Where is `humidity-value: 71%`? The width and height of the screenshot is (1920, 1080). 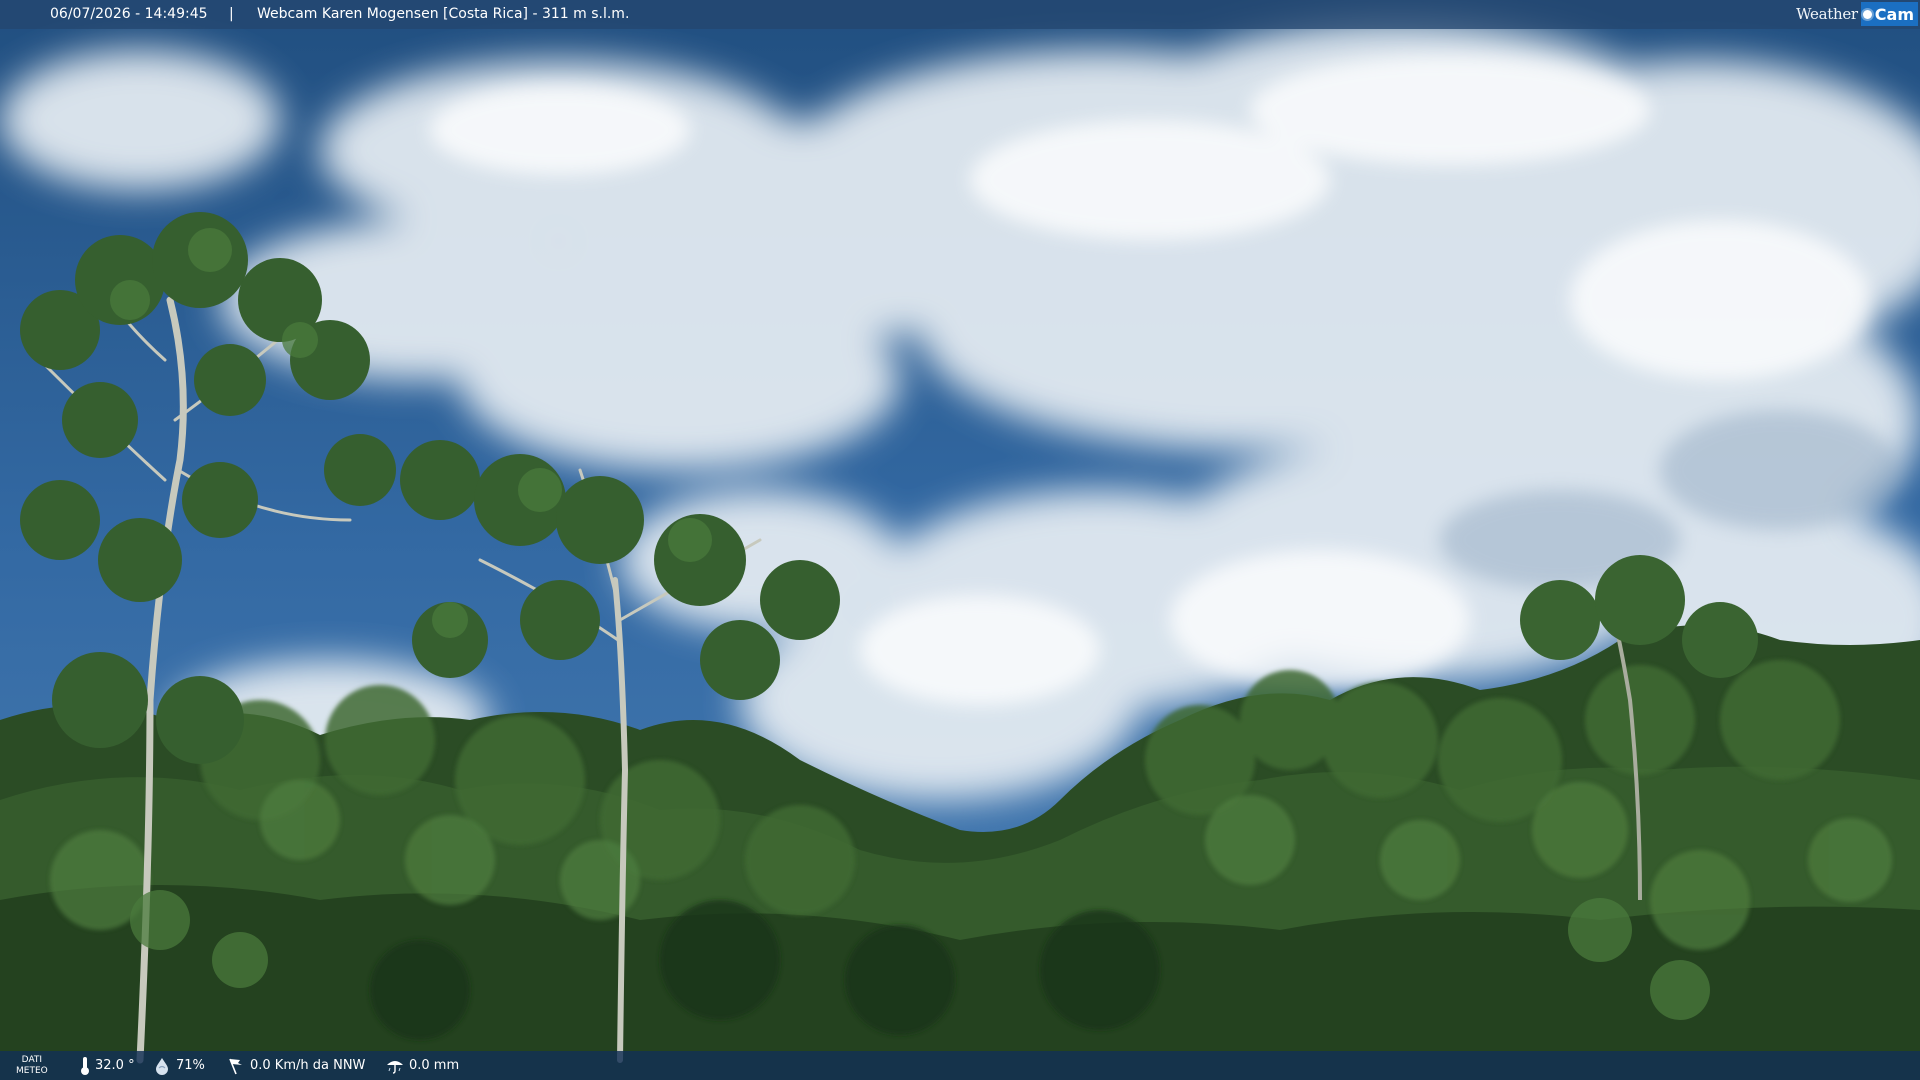 humidity-value: 71% is located at coordinates (190, 1065).